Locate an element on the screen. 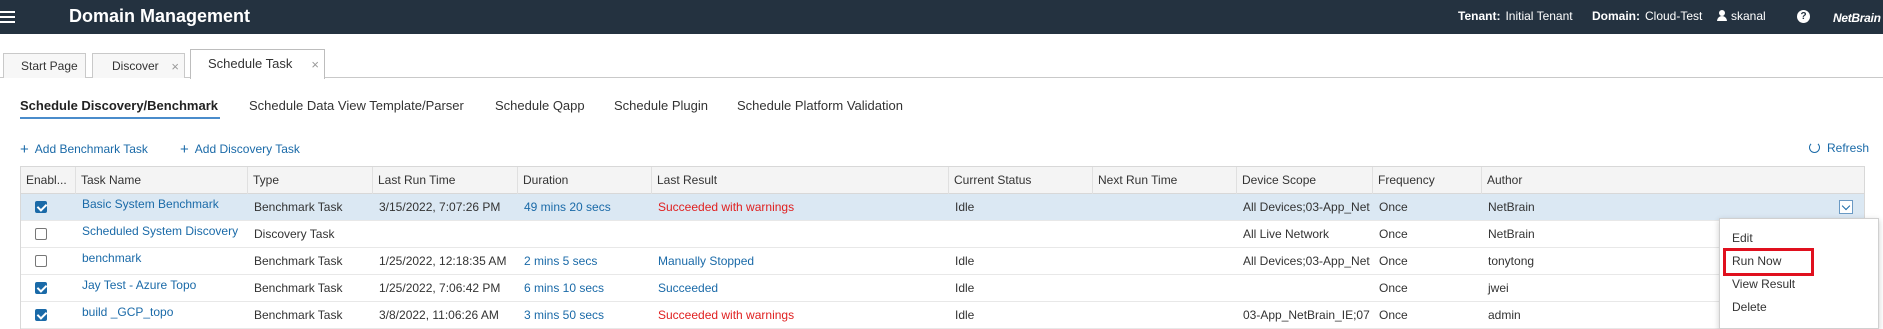 This screenshot has width=1883, height=329. task-name-link: Basic System Benchmark is located at coordinates (161, 204).